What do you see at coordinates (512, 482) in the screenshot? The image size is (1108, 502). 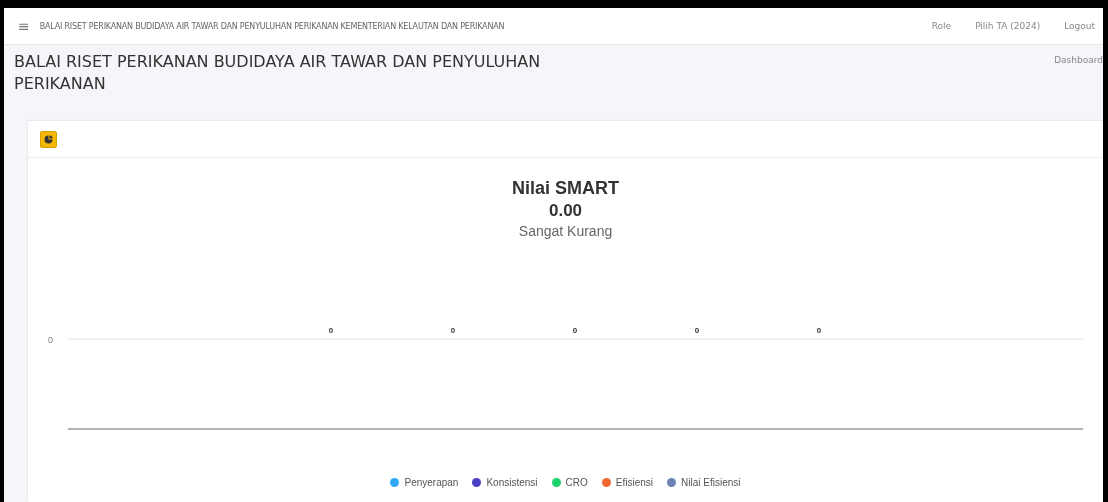 I see `legend-label: Konsistensi` at bounding box center [512, 482].